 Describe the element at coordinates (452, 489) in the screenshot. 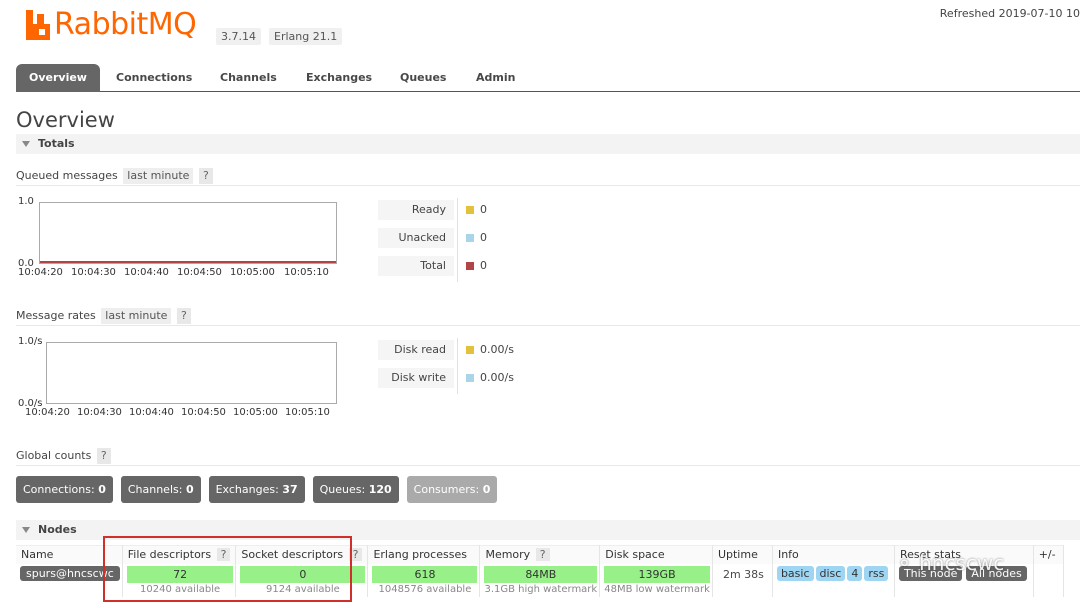

I see `consumers-count-button: Consumers: 0` at that location.